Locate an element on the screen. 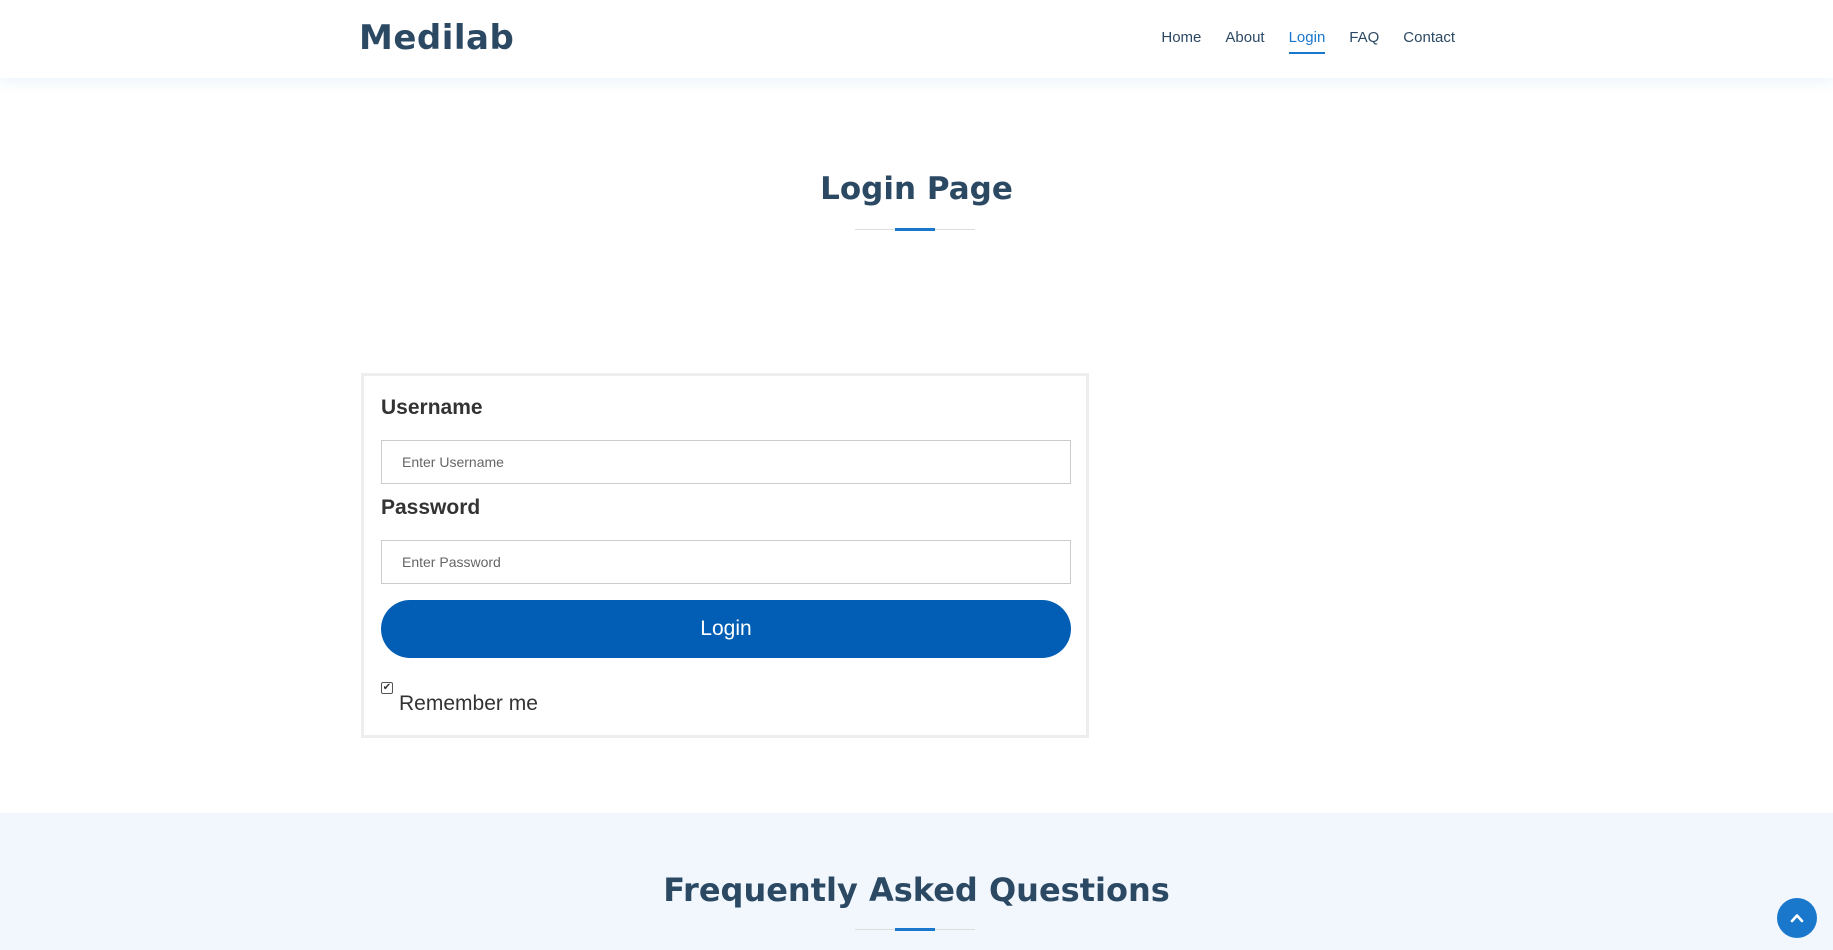  remember-me-label: Remember me is located at coordinates (468, 704).